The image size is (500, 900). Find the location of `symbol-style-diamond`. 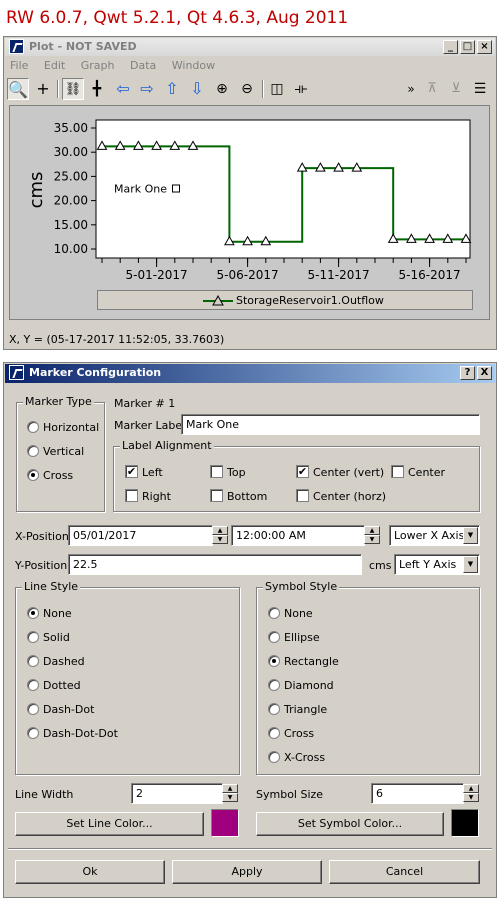

symbol-style-diamond is located at coordinates (274, 685).